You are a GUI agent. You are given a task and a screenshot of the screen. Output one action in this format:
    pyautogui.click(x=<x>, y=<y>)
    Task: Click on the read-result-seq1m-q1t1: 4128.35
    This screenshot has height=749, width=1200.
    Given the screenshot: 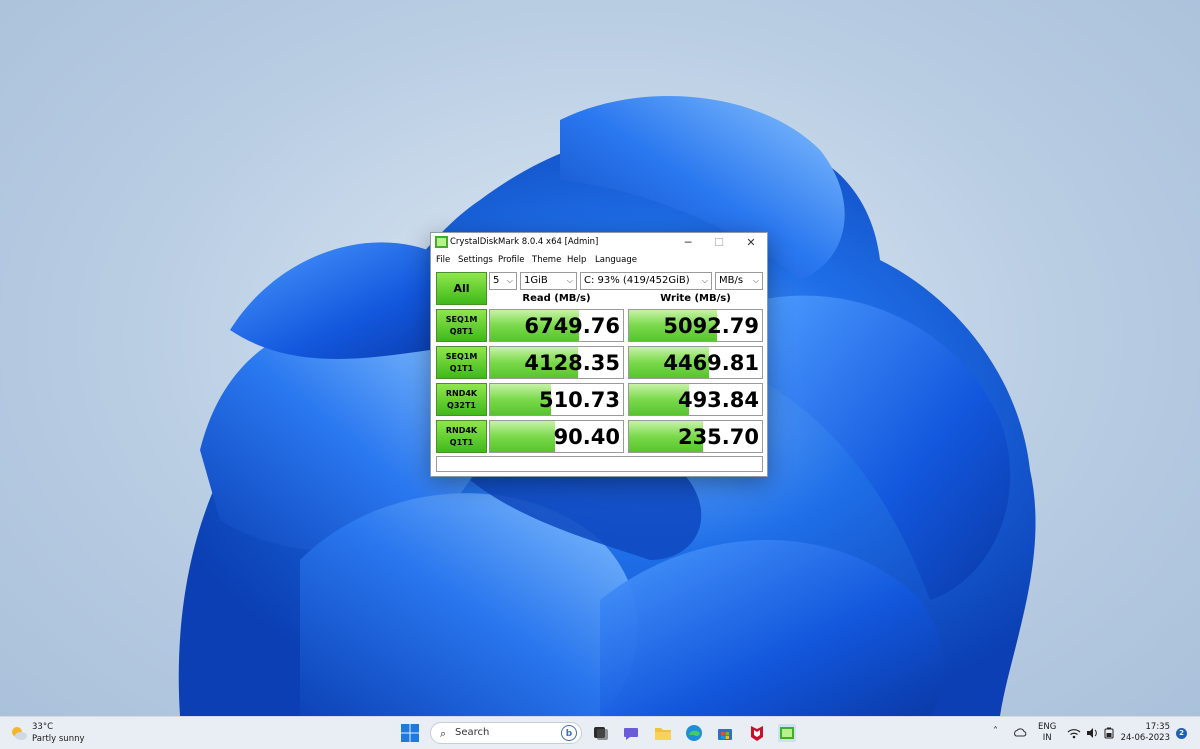 What is the action you would take?
    pyautogui.click(x=556, y=362)
    